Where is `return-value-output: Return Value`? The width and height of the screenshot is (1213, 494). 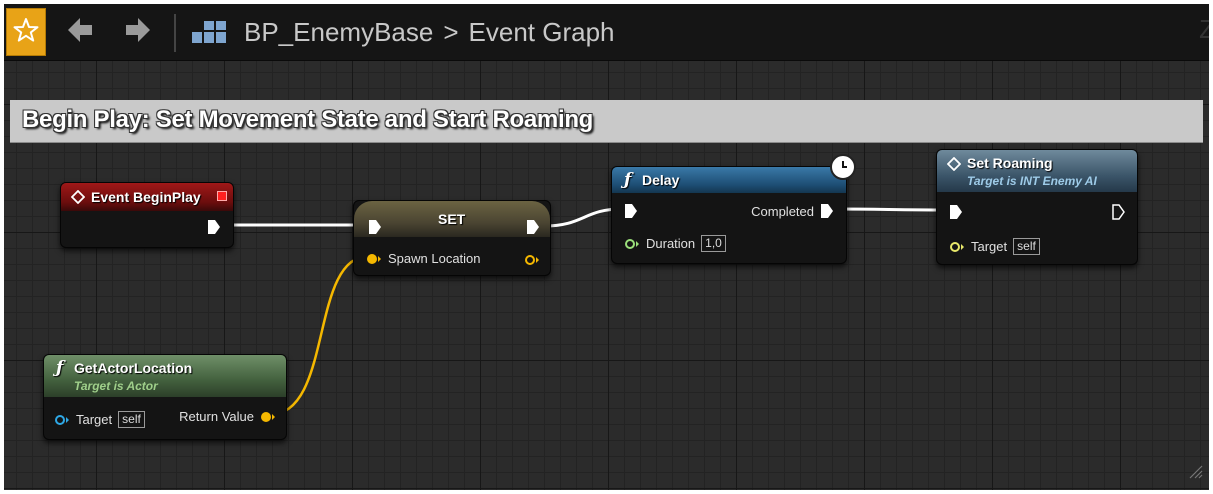
return-value-output: Return Value is located at coordinates (227, 416).